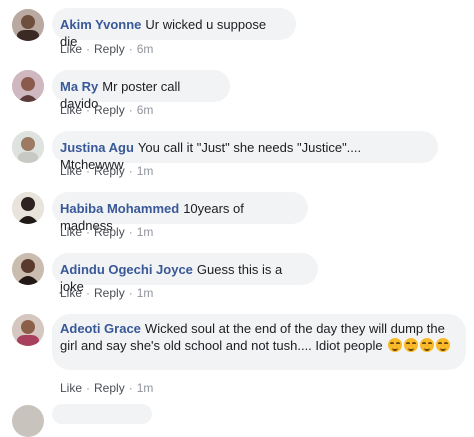 This screenshot has width=474, height=437. Describe the element at coordinates (100, 24) in the screenshot. I see `comment-author: Akim Yvonne` at that location.